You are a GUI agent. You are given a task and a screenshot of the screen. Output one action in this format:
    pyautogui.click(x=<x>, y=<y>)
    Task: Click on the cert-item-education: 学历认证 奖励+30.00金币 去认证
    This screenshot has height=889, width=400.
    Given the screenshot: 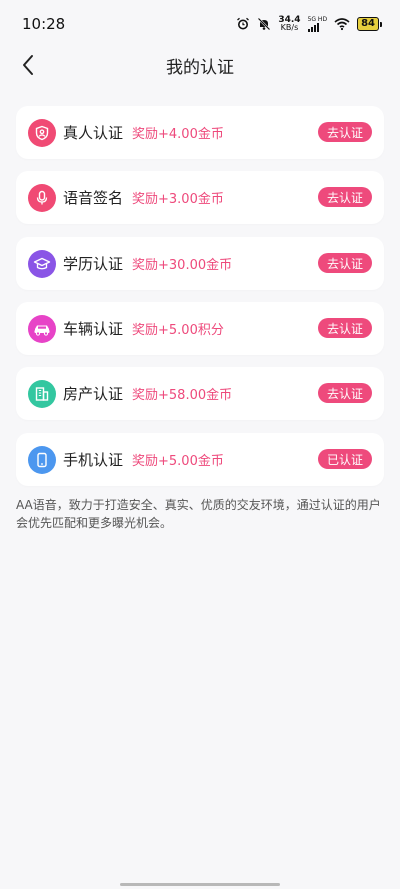 What is the action you would take?
    pyautogui.click(x=200, y=263)
    